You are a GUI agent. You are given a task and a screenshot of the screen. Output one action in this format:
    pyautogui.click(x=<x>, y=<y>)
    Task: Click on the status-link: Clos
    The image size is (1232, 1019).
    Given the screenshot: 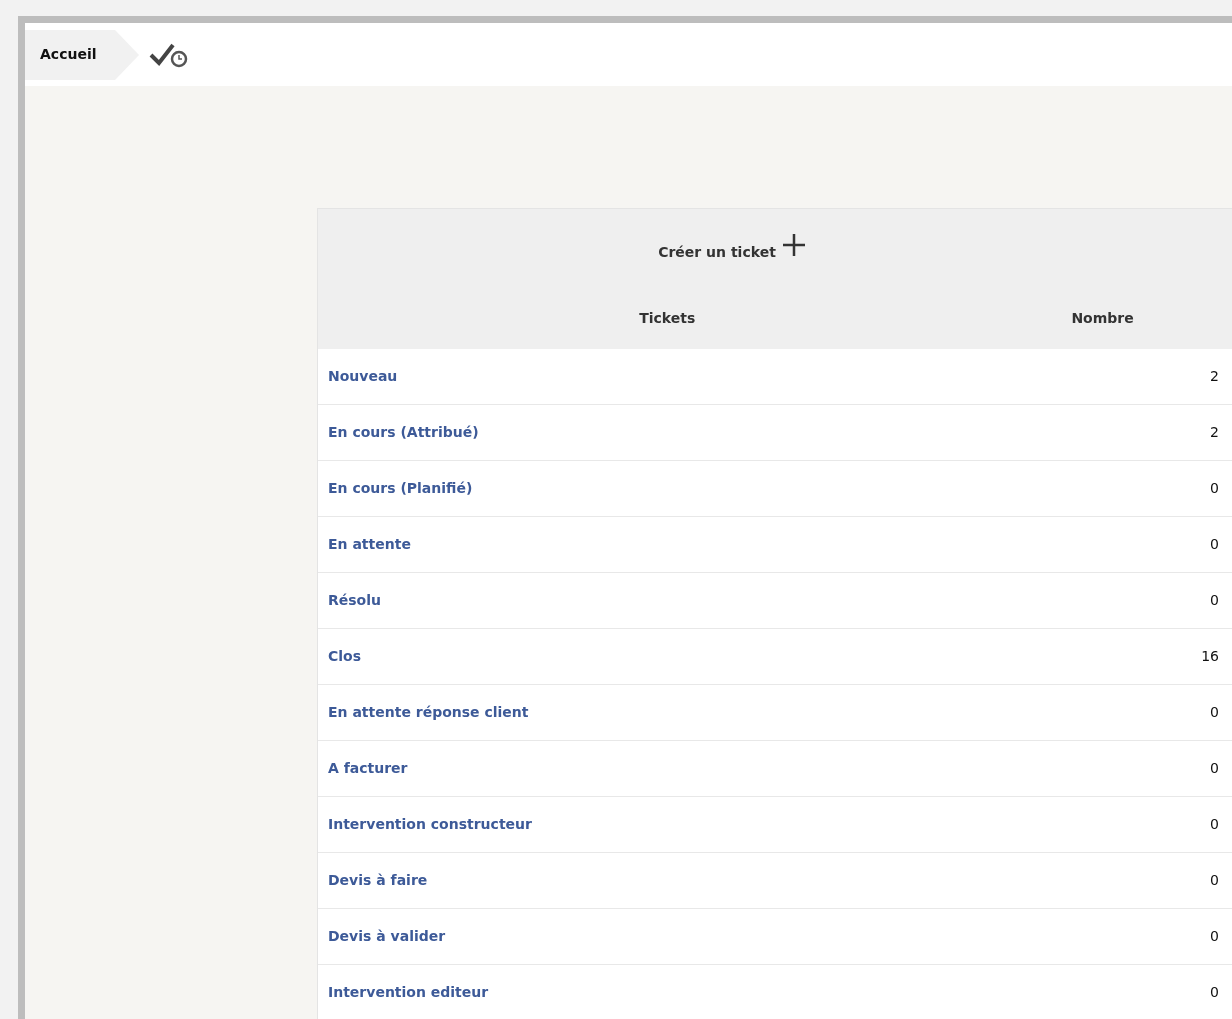 What is the action you would take?
    pyautogui.click(x=345, y=656)
    